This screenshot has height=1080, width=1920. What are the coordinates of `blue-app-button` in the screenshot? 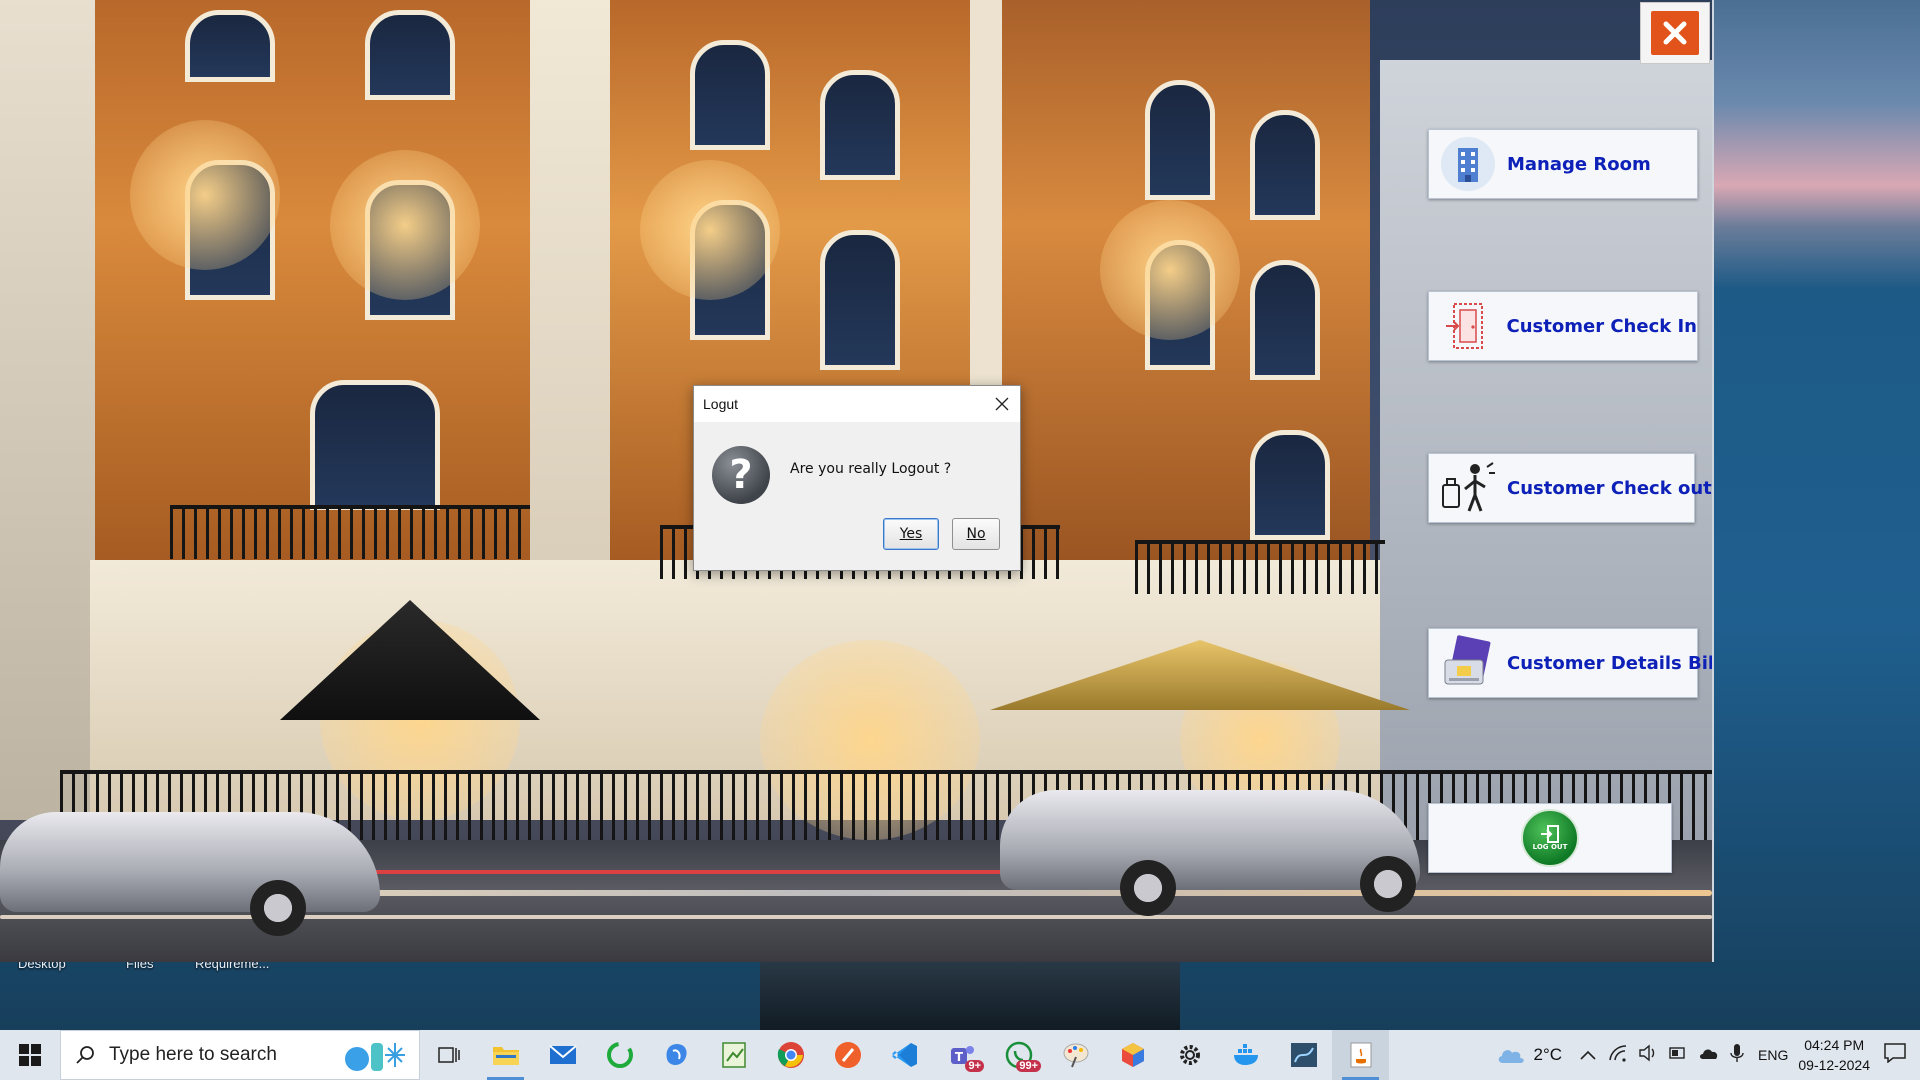 It's located at (676, 1055).